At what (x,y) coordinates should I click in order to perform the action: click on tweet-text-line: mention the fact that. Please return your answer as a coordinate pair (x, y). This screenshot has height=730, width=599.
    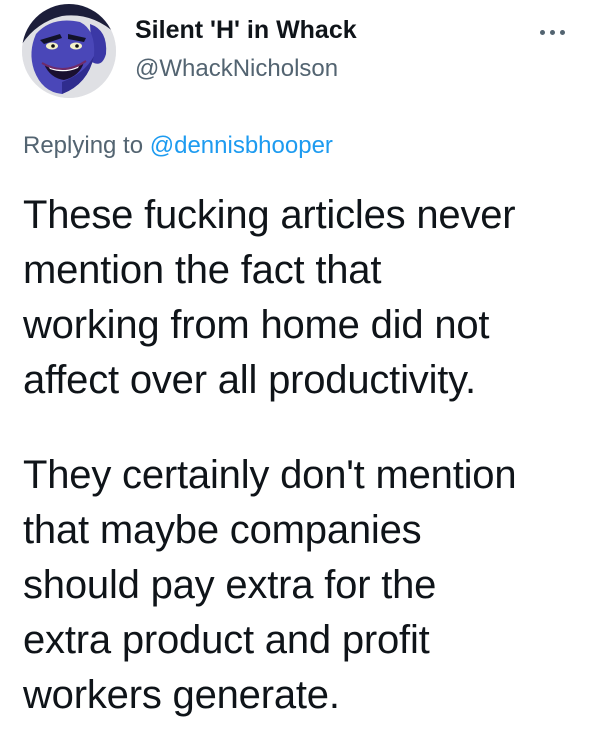
    Looking at the image, I should click on (202, 270).